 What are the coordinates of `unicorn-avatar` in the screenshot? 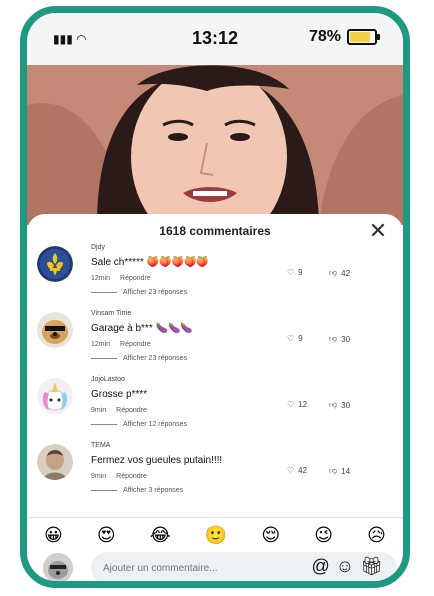 It's located at (55, 396).